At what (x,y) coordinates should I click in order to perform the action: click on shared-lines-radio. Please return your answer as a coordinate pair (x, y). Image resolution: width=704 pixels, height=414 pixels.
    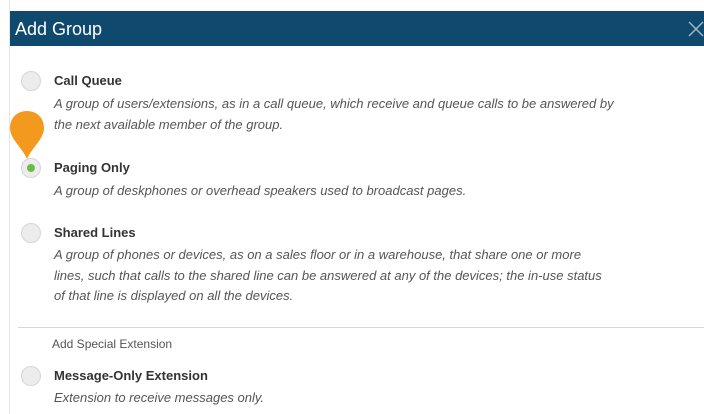
    Looking at the image, I should click on (31, 233).